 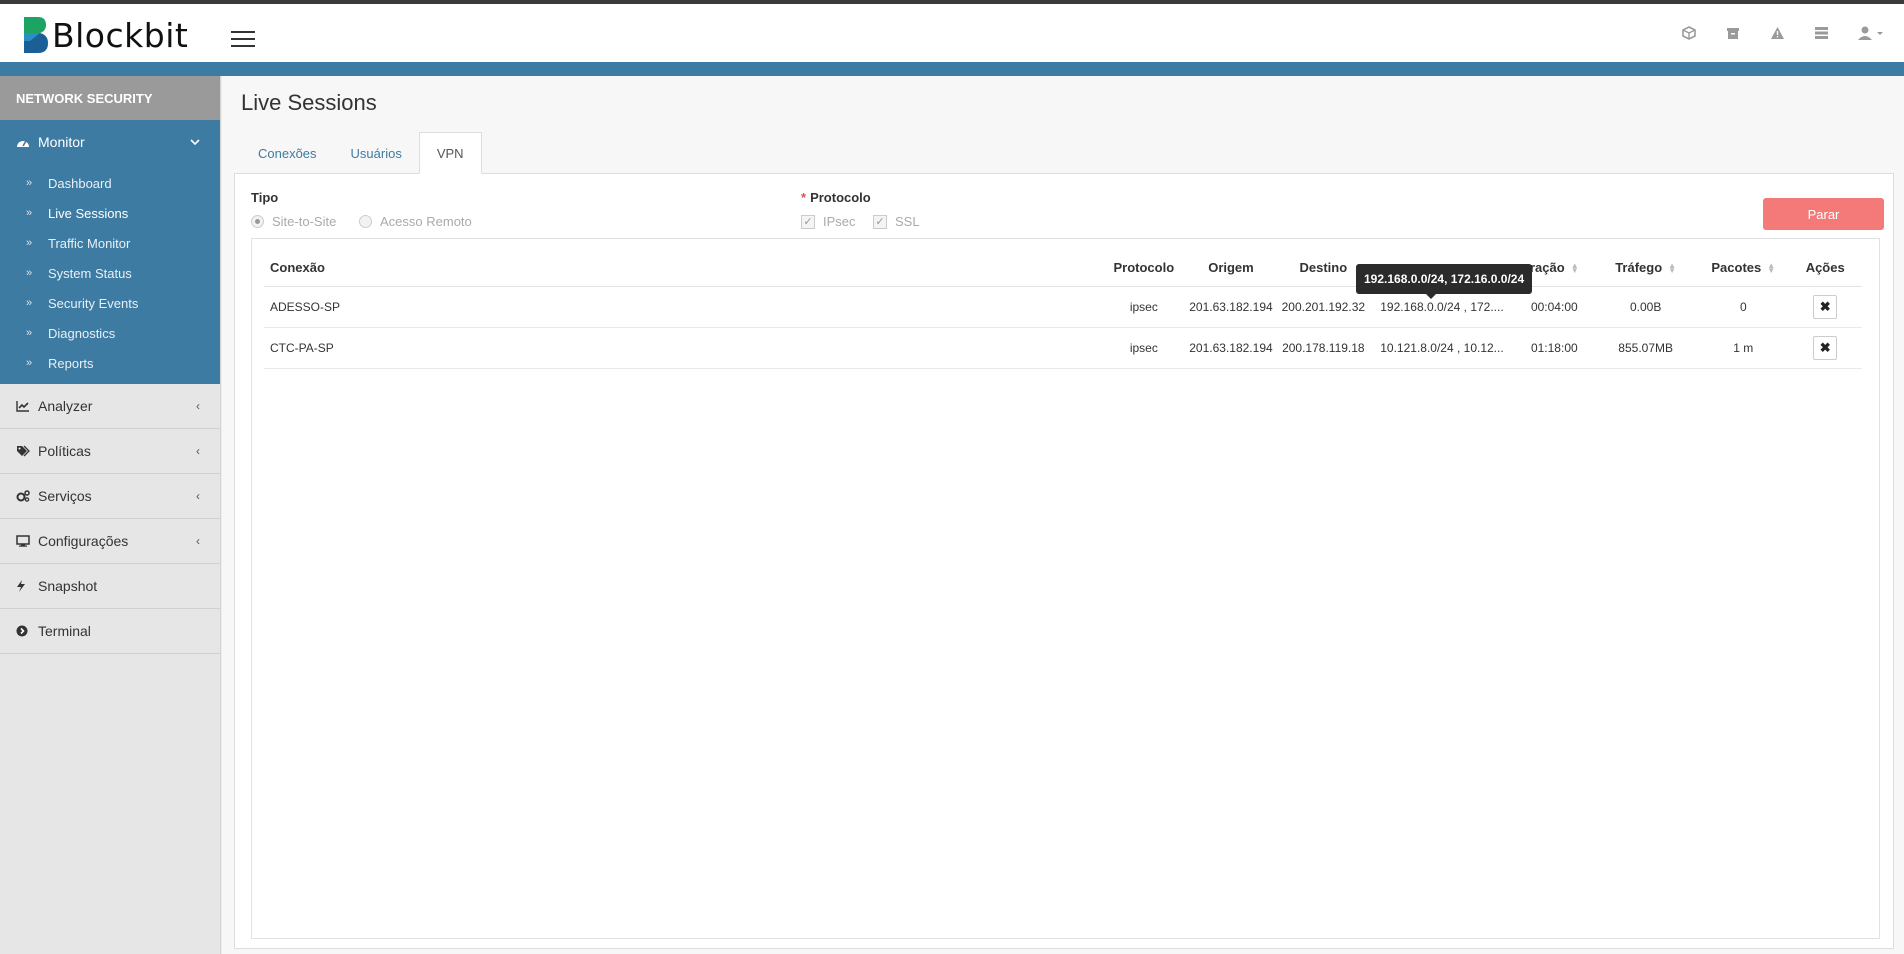 I want to click on accent-bar, so click(x=952, y=69).